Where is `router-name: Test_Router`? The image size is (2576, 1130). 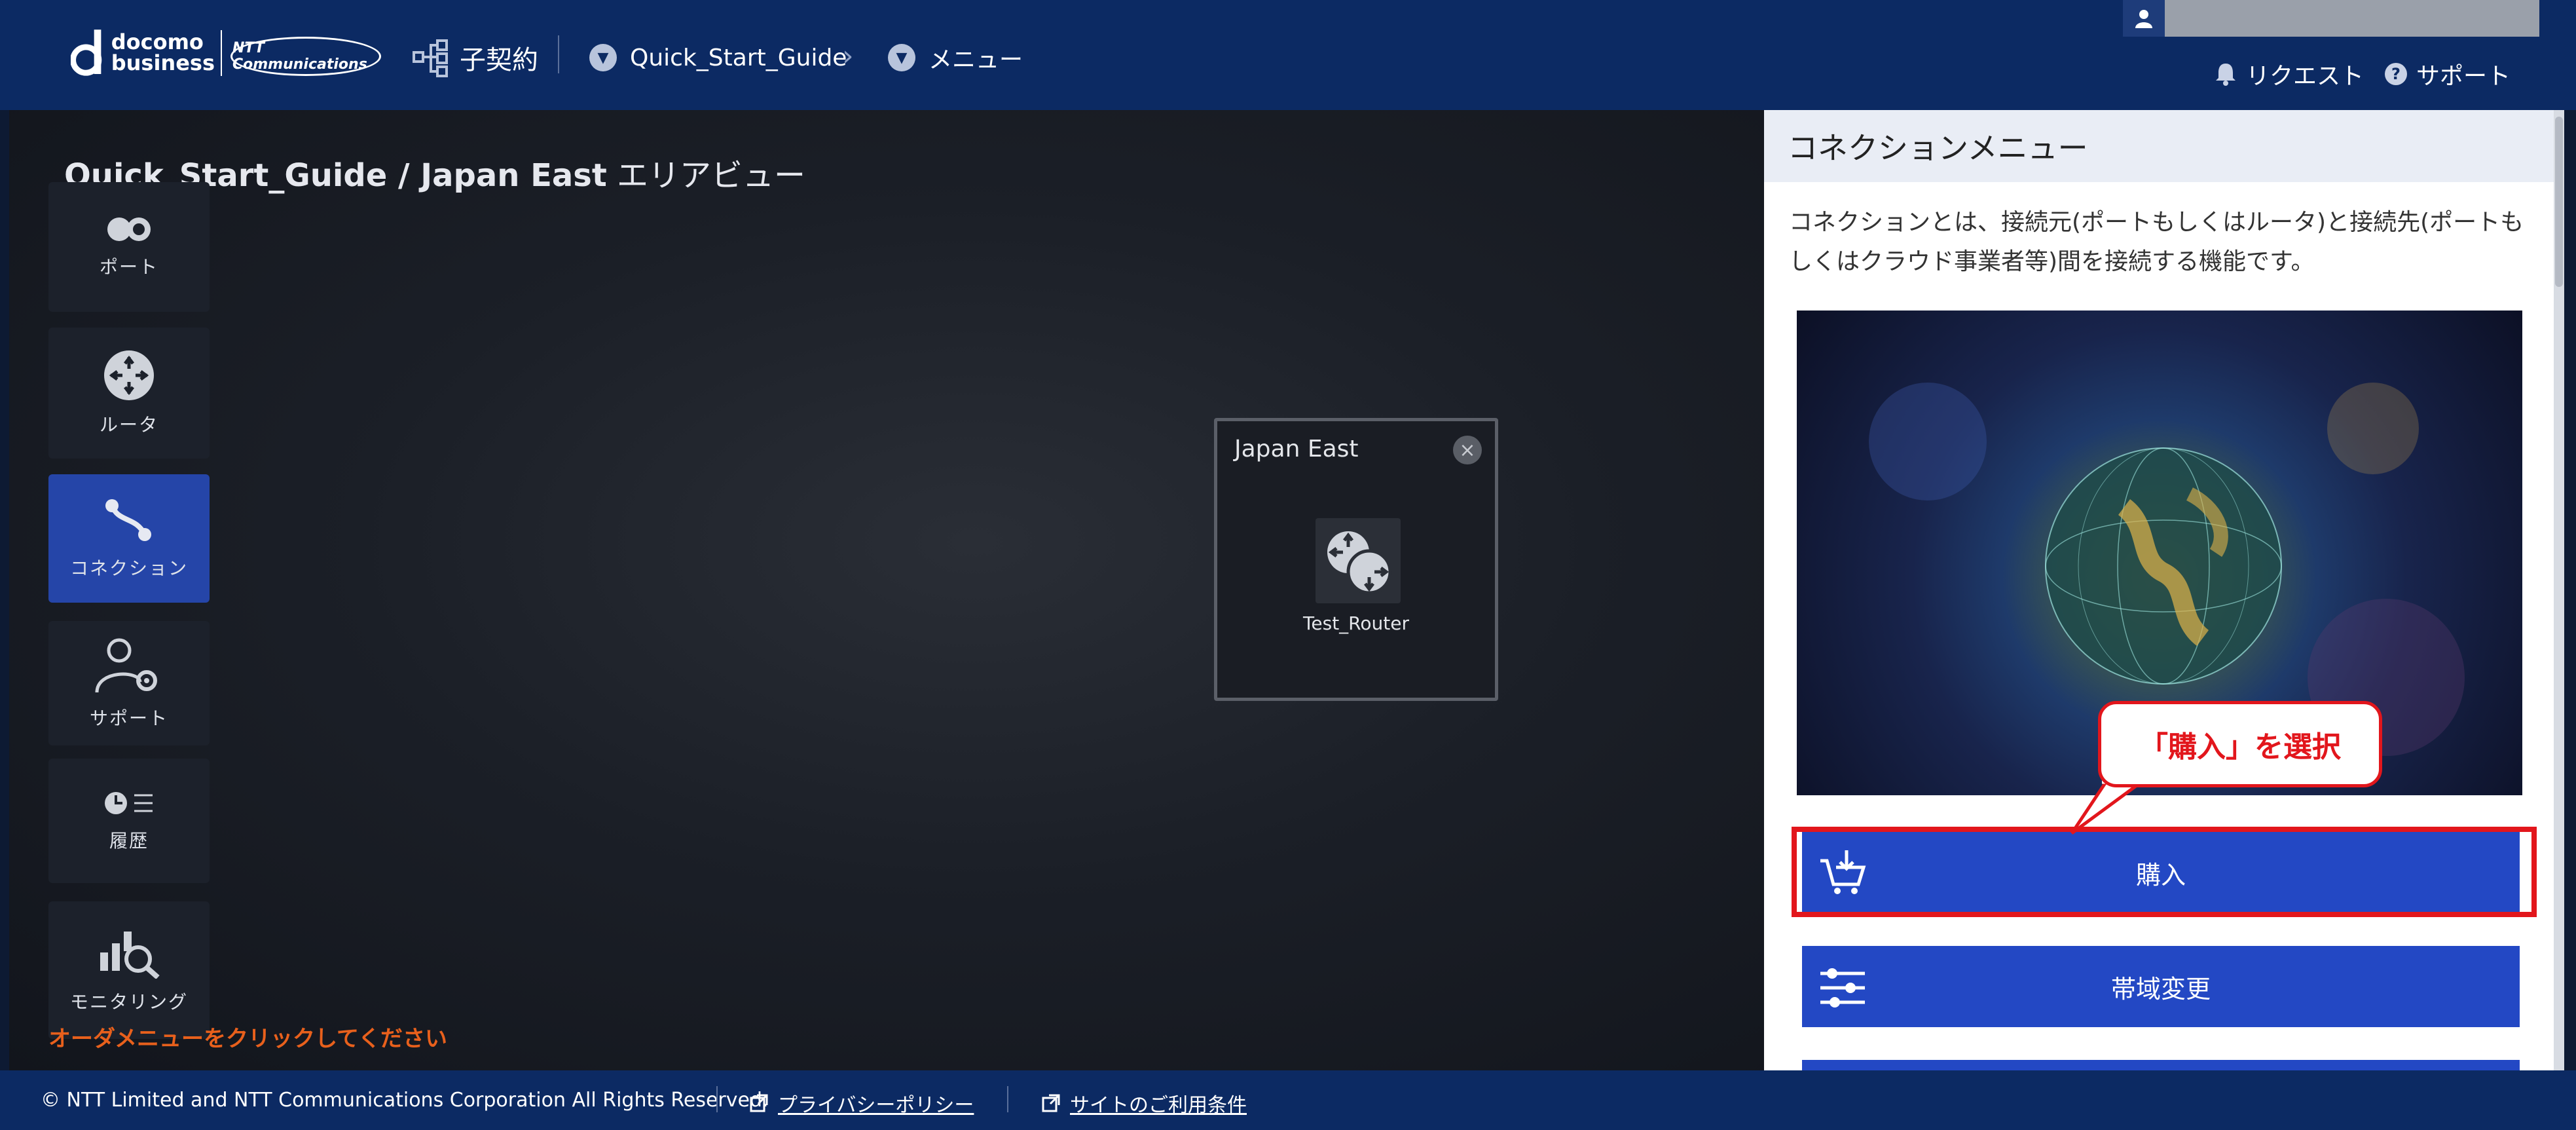
router-name: Test_Router is located at coordinates (1356, 623).